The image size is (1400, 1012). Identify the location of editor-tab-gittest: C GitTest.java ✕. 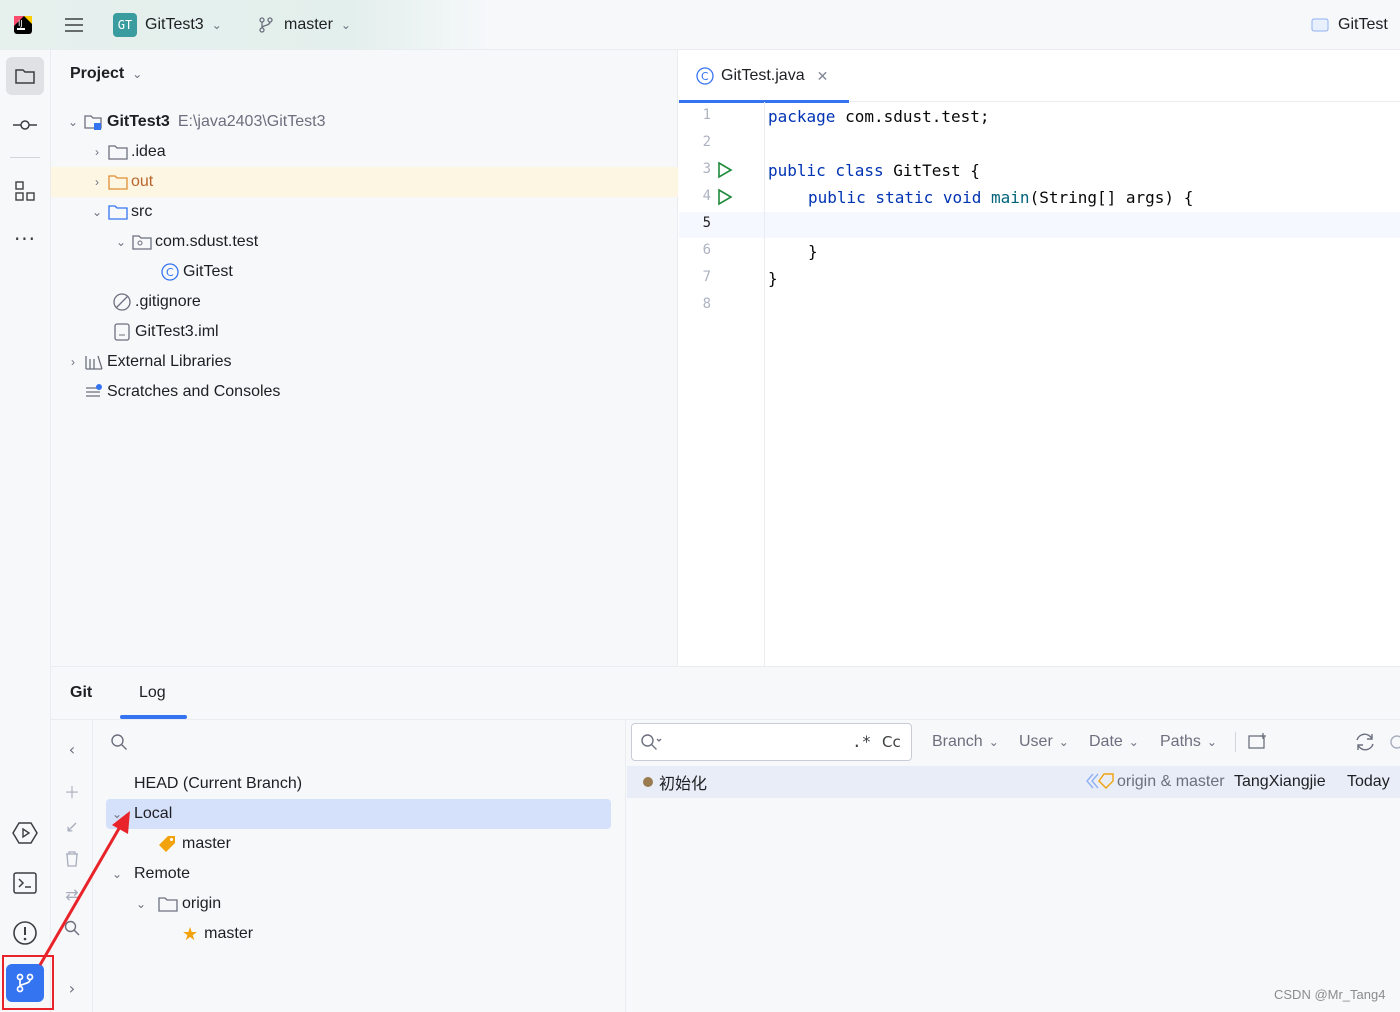
(764, 76).